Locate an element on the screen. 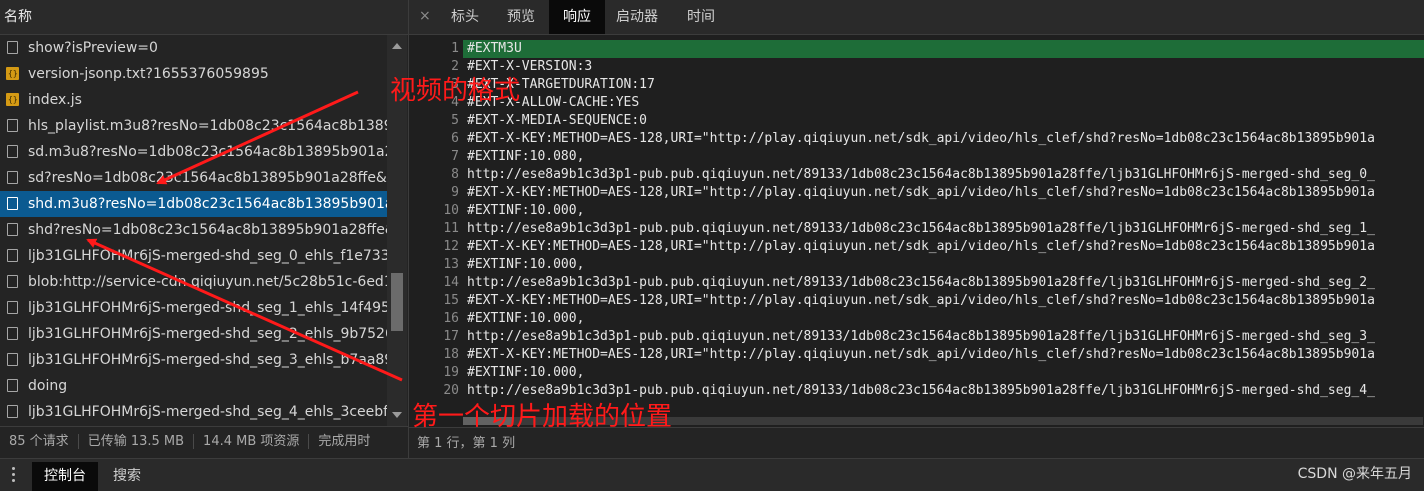  request-name: show?isPreview=0 is located at coordinates (93, 48).